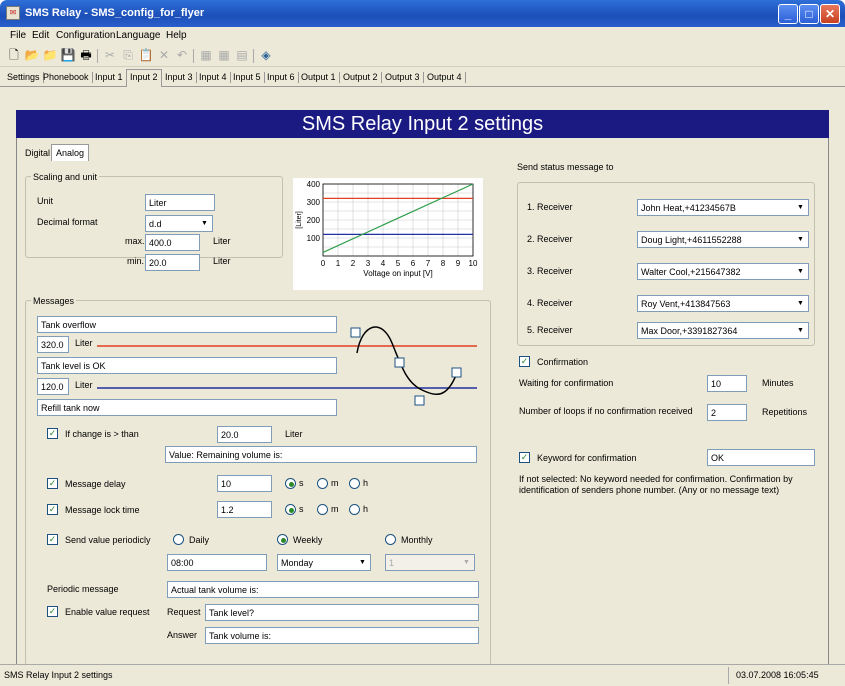 The width and height of the screenshot is (845, 686). Describe the element at coordinates (809, 14) in the screenshot. I see `maximize-button: □` at that location.